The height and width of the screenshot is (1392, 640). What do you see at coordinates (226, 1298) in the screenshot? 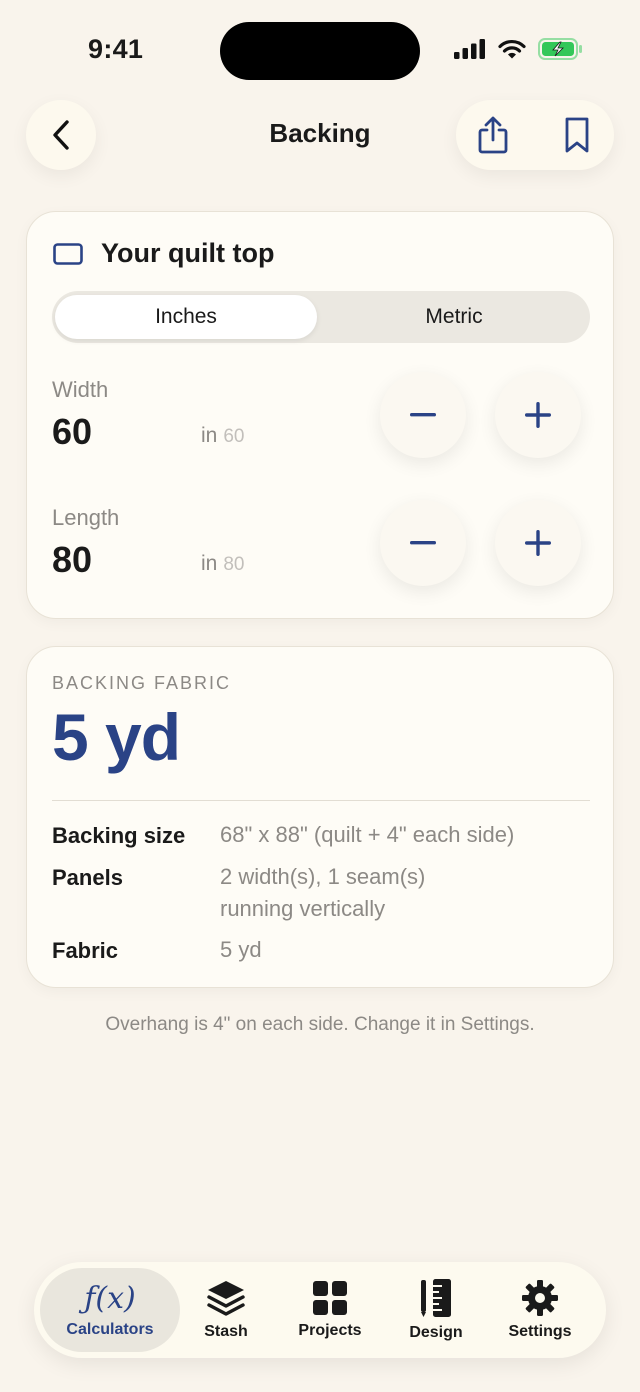
I see `stack-icon` at bounding box center [226, 1298].